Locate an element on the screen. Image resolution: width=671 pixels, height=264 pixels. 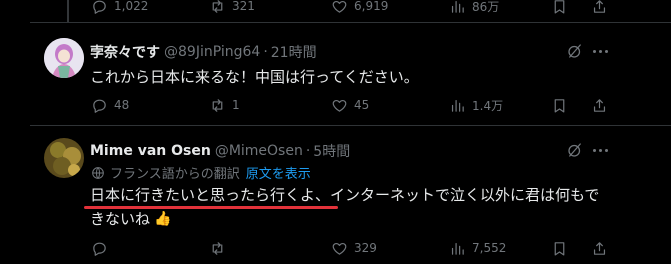
views-action: 7,552 is located at coordinates (477, 248).